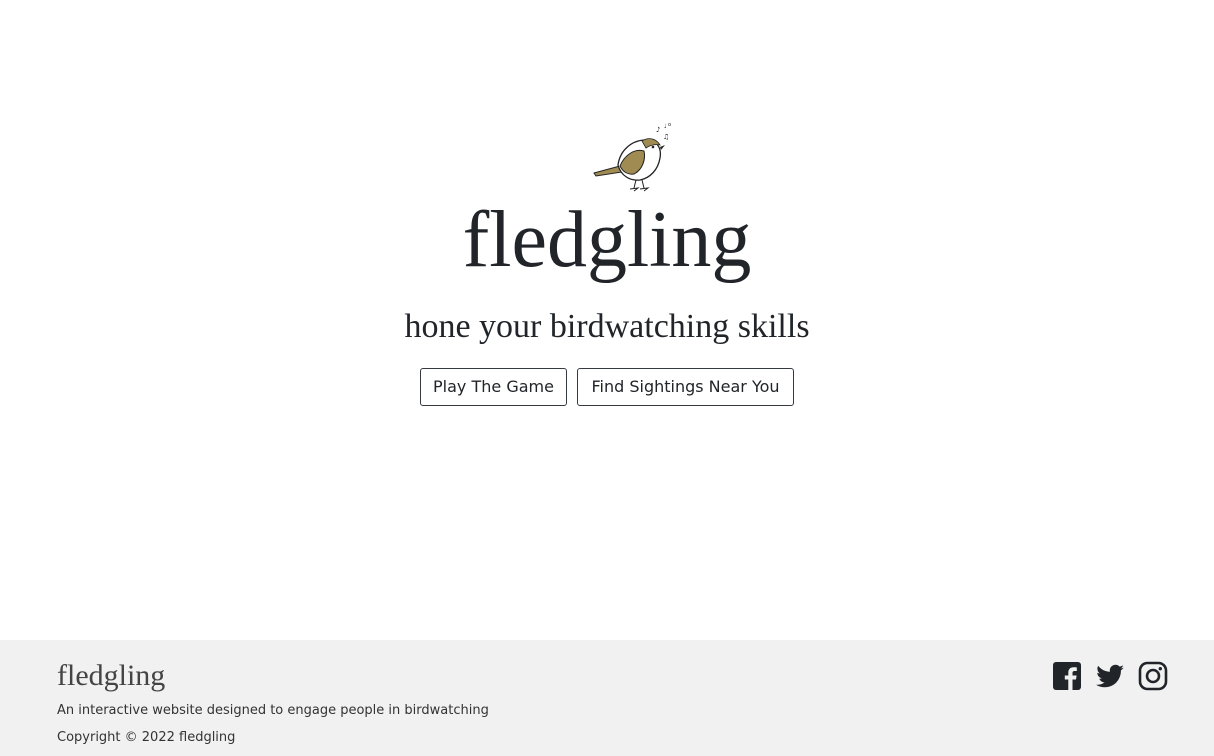  I want to click on hero-actions: Play The Game Find Sightings Near You, so click(607, 387).